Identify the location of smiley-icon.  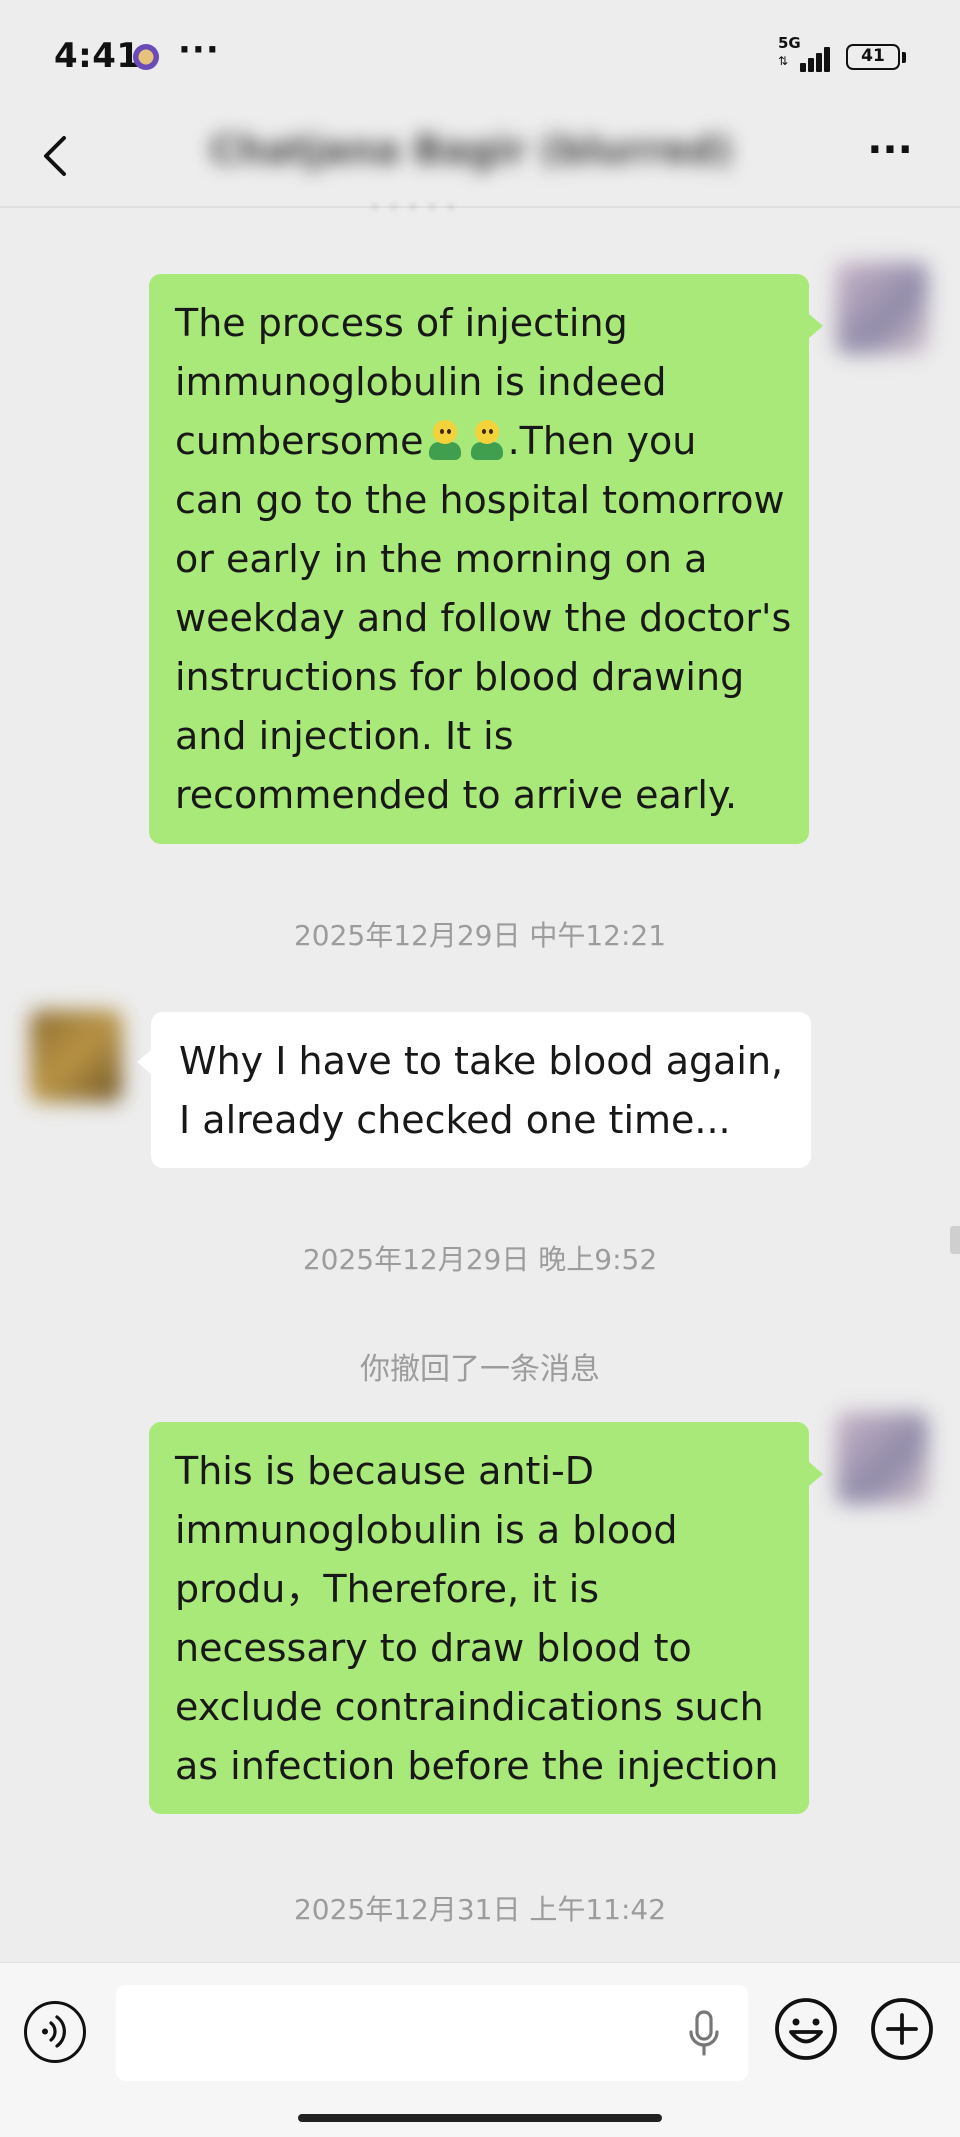
(806, 2029).